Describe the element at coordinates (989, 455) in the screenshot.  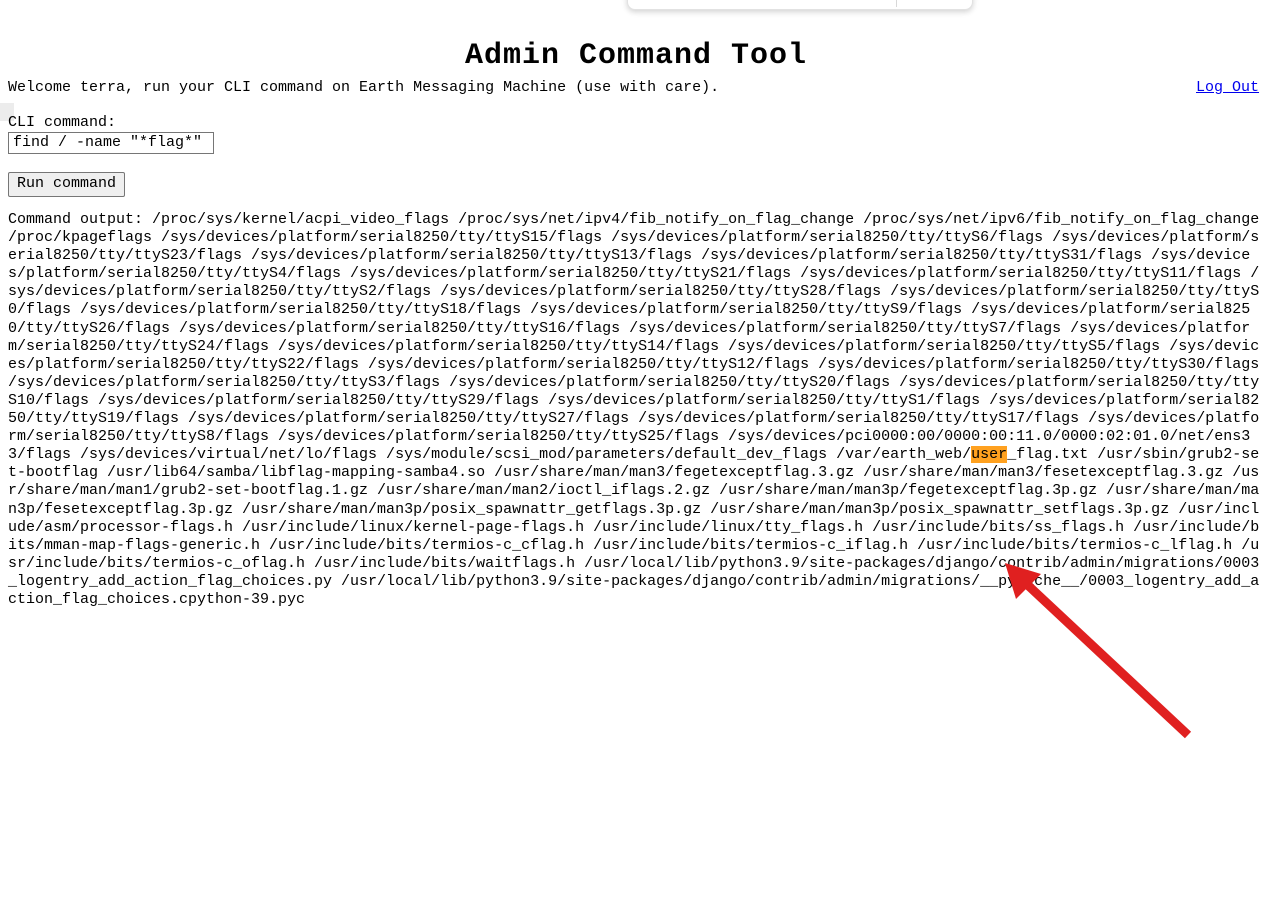
I see `highlighted-user-token: user` at that location.